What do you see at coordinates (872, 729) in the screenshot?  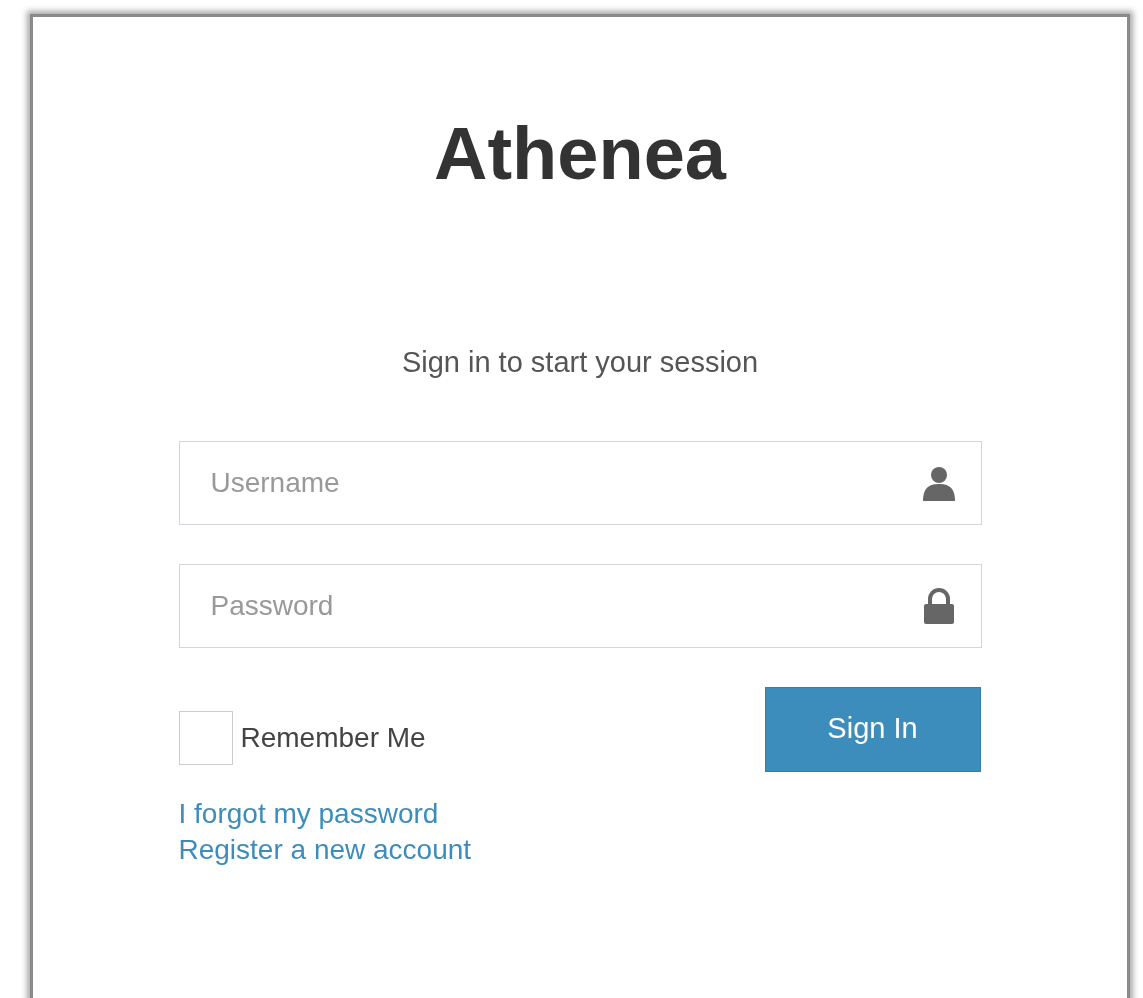 I see `sign-in-button: Sign In` at bounding box center [872, 729].